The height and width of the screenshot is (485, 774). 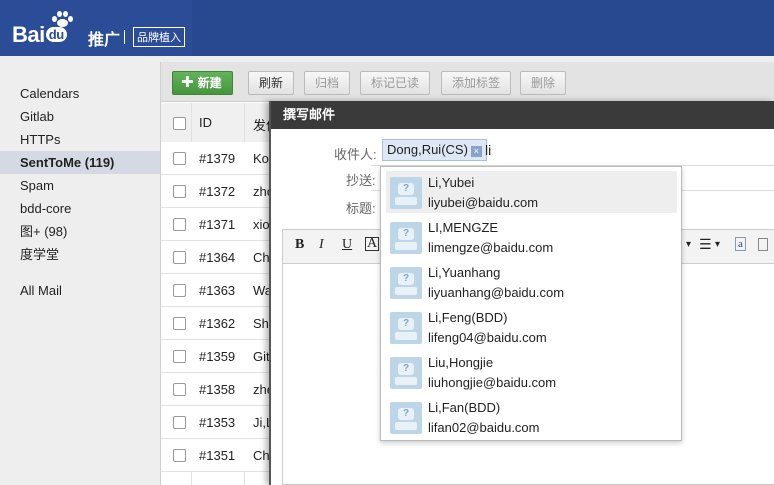 I want to click on suggestion-name: LI,MENGZE, so click(x=463, y=227).